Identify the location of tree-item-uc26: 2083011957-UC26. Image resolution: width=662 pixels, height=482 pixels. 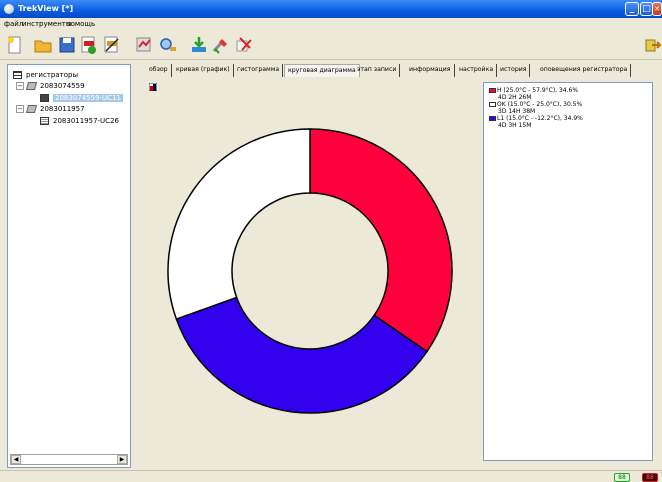
(79, 120).